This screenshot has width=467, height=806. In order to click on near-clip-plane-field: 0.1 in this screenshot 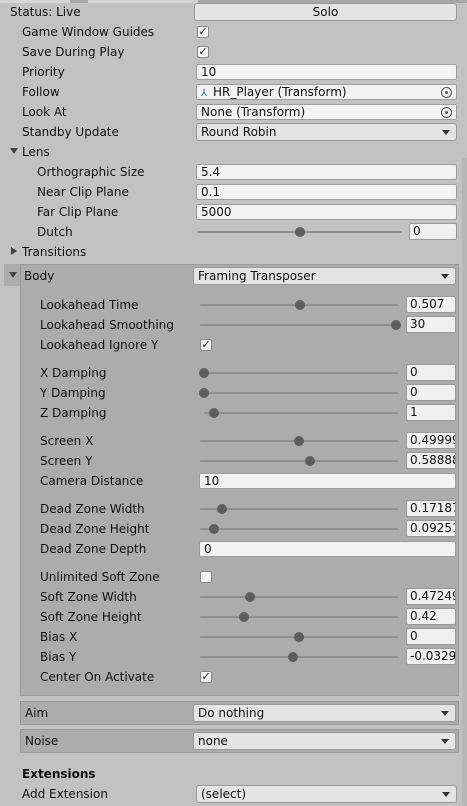, I will do `click(326, 192)`.